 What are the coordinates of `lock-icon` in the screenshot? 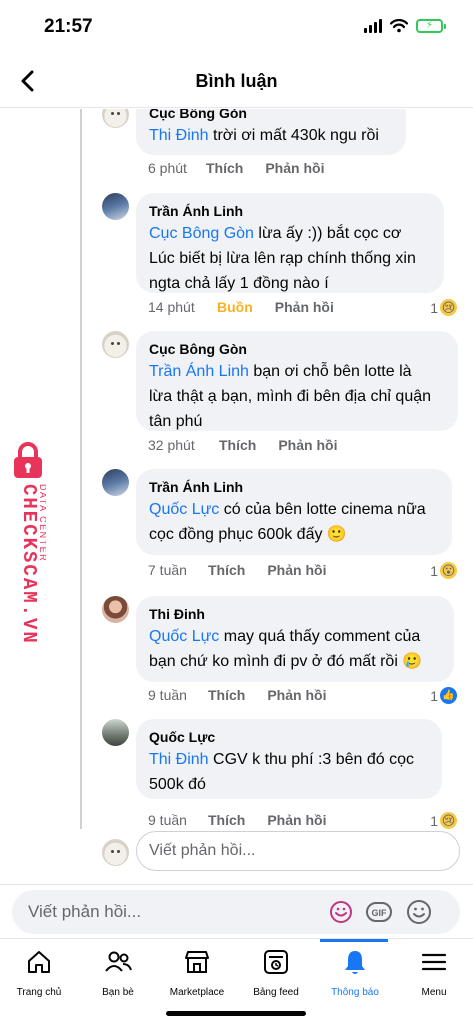 It's located at (28, 460).